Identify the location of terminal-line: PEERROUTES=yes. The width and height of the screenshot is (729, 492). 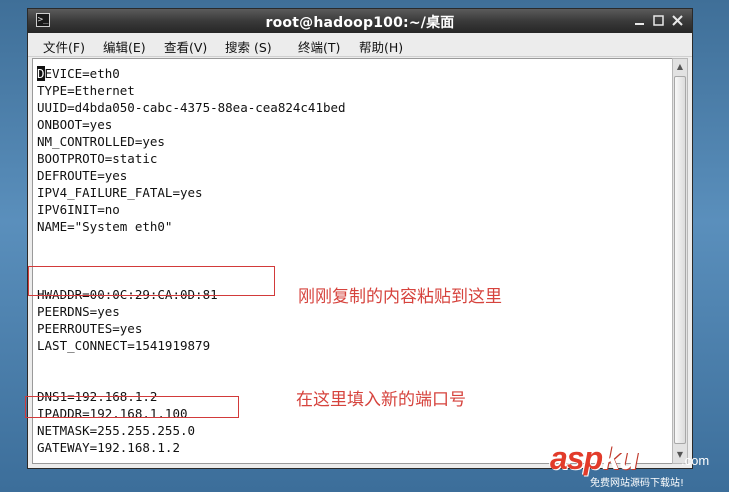
(90, 328).